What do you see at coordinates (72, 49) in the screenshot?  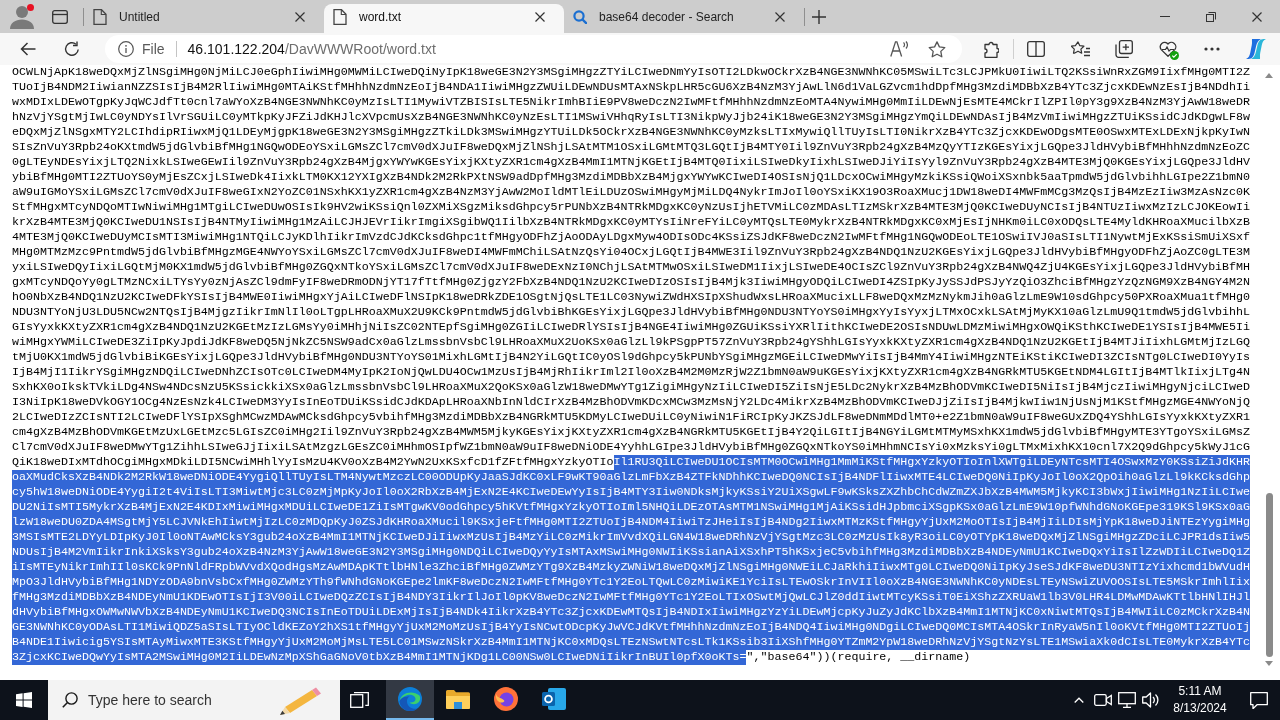 I see `refresh-icon` at bounding box center [72, 49].